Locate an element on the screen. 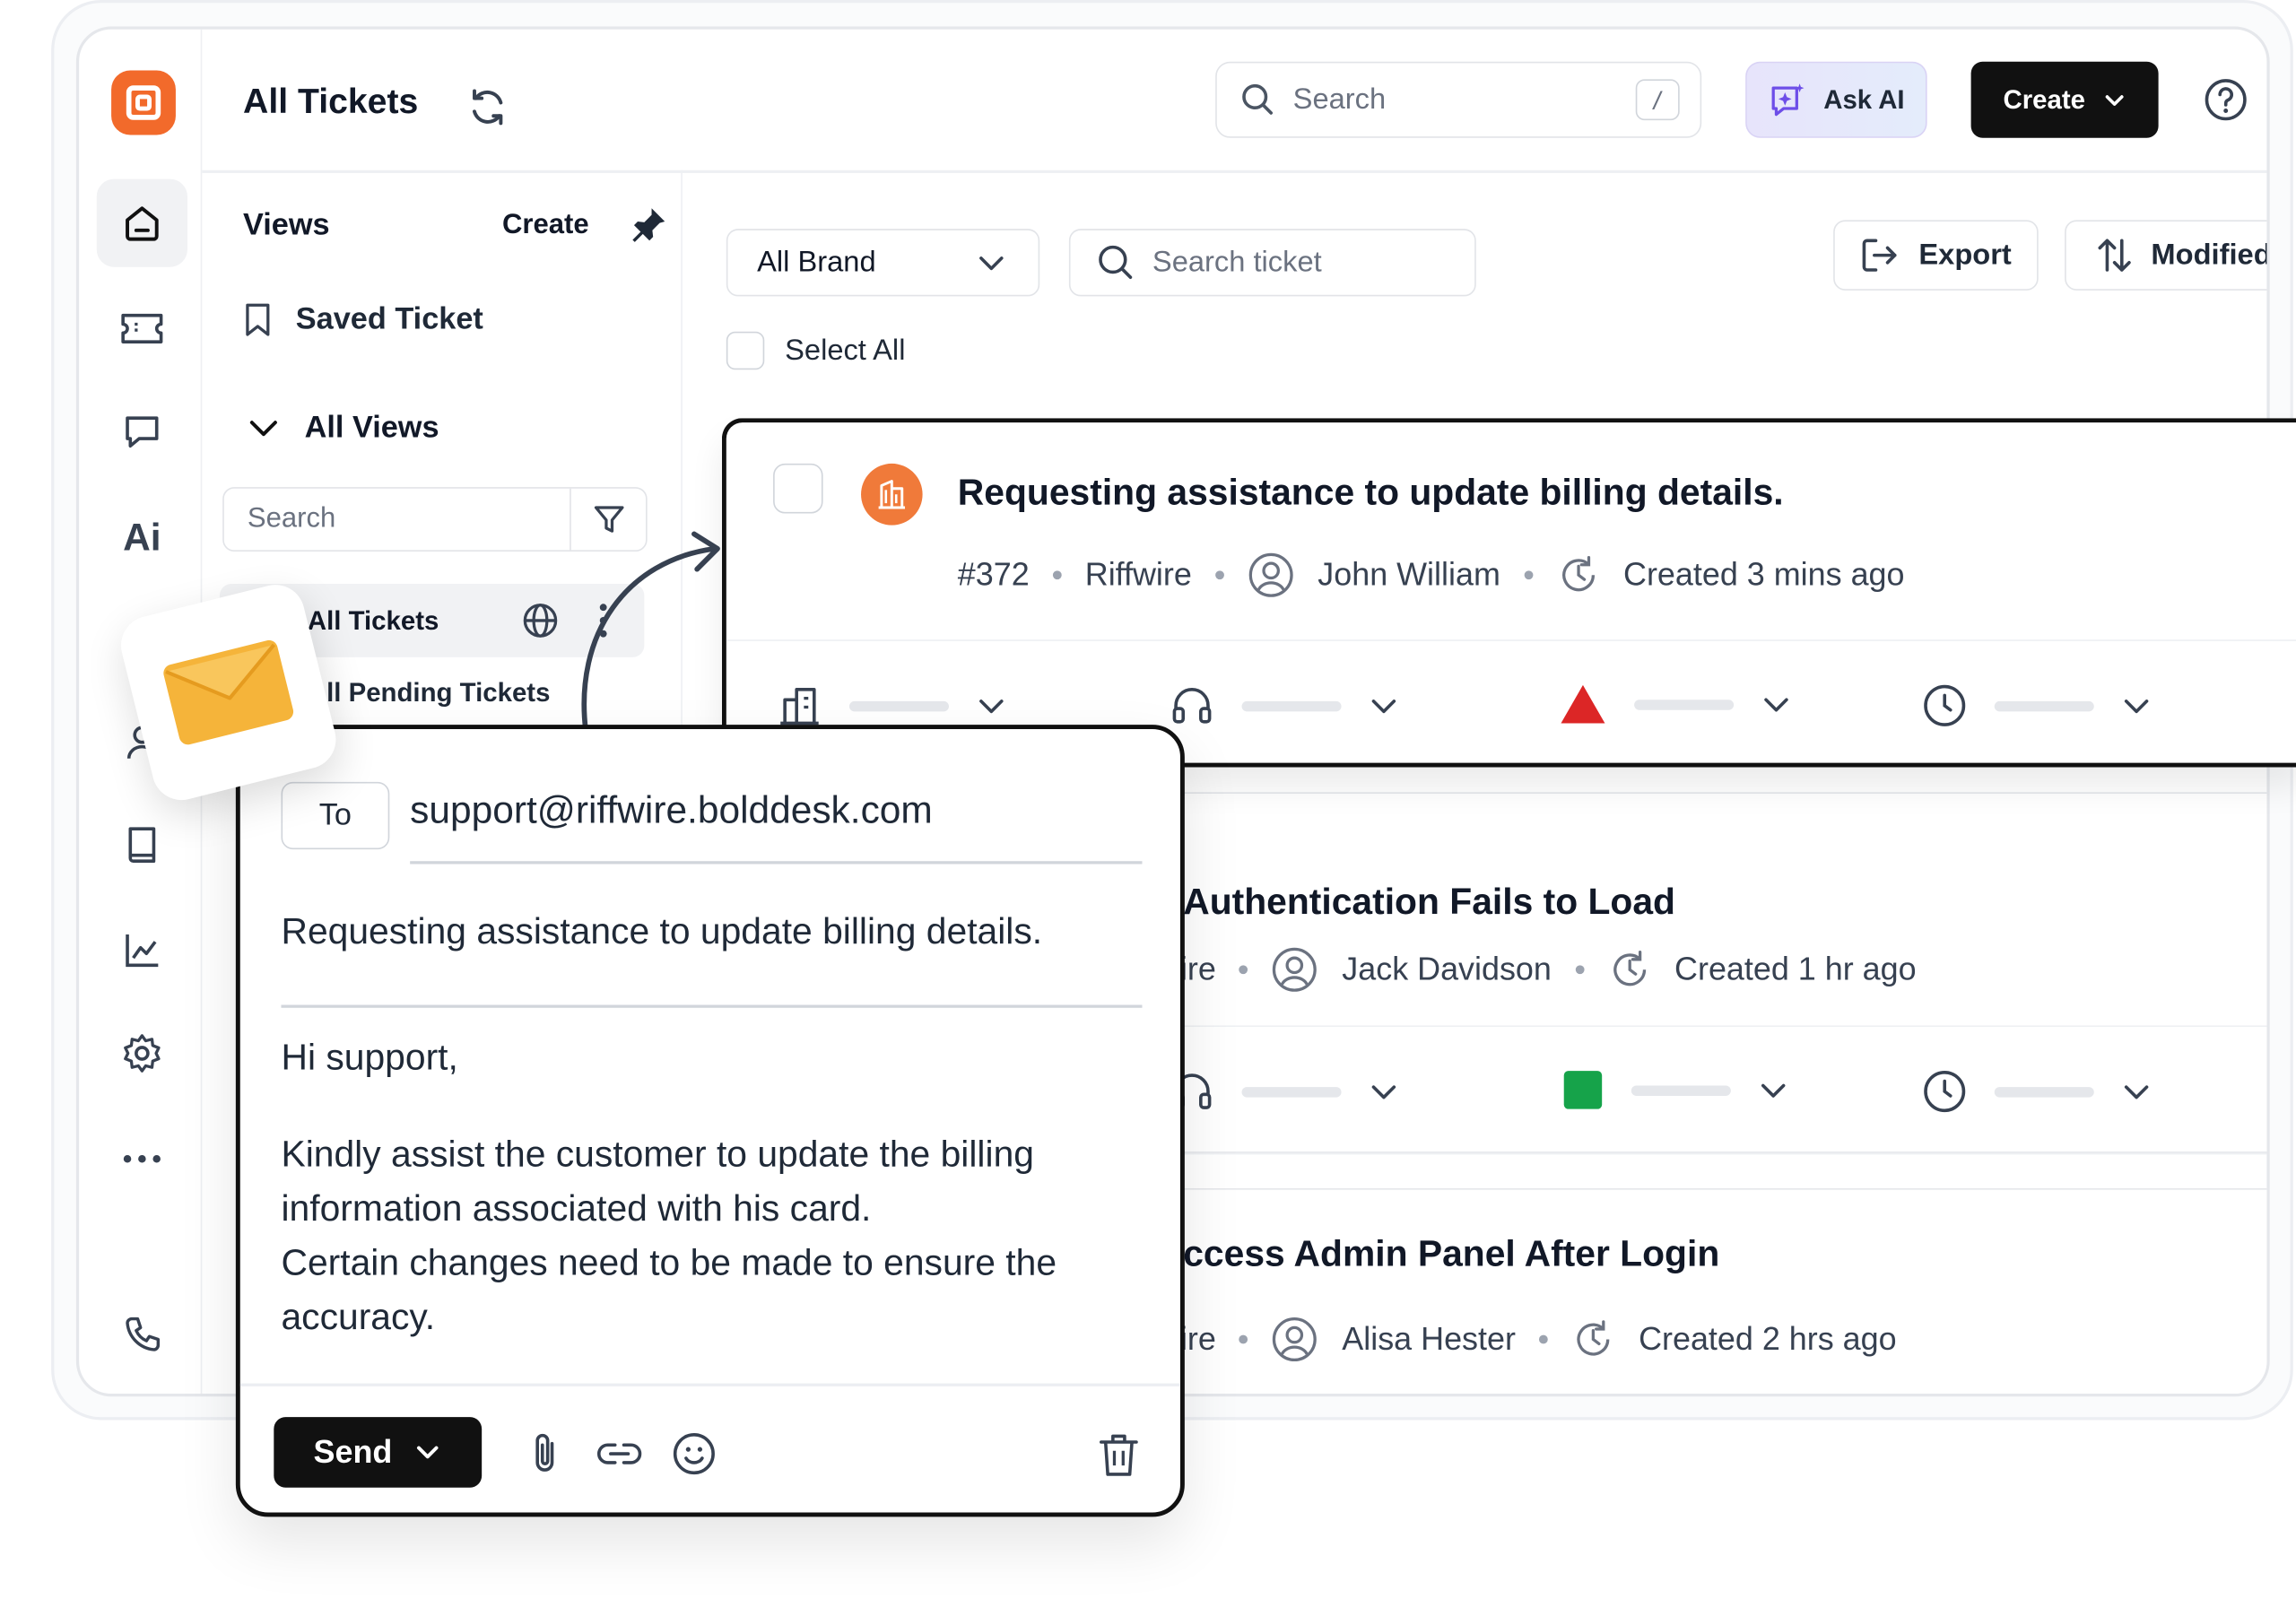 The width and height of the screenshot is (2296, 1599). search-icon is located at coordinates (1257, 99).